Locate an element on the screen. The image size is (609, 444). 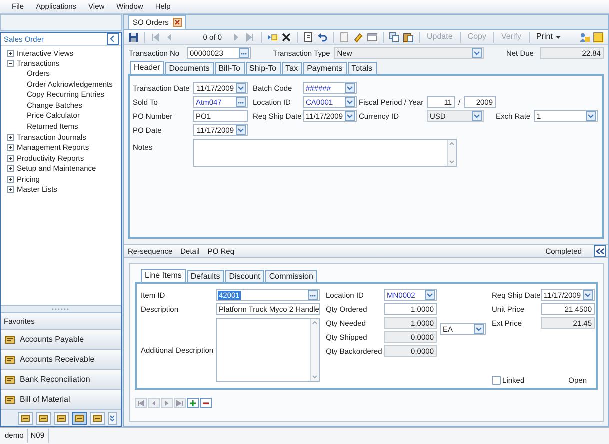
double-chevron-icon is located at coordinates (600, 251).